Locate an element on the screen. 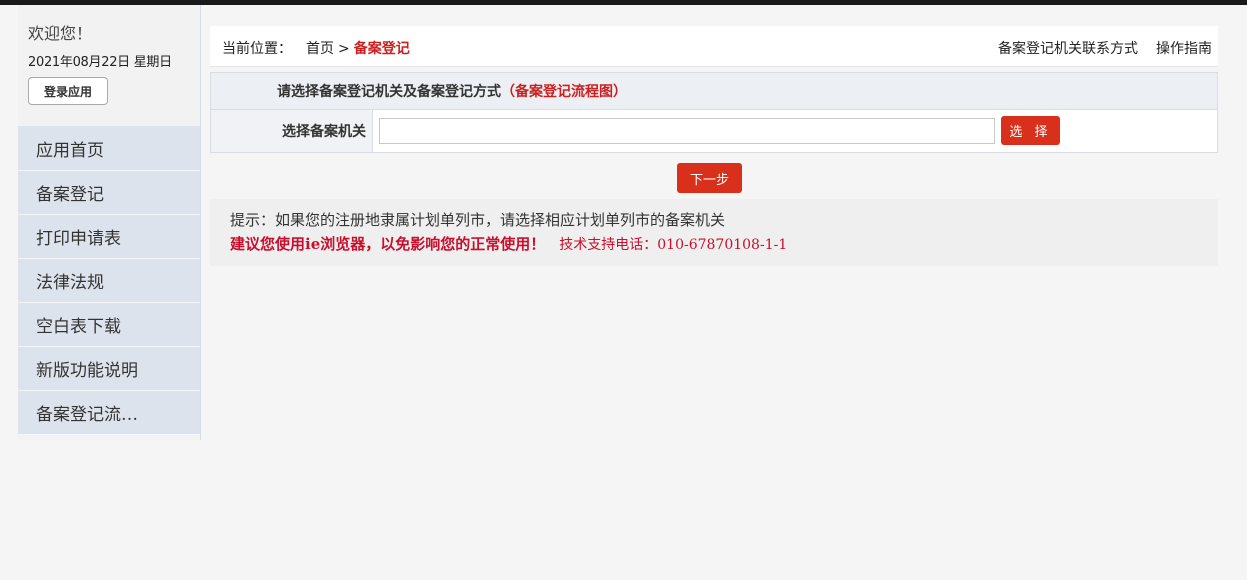  form-heading: 请选择备案登记机关及备案登记方式 （备案登记流程图） is located at coordinates (714, 91).